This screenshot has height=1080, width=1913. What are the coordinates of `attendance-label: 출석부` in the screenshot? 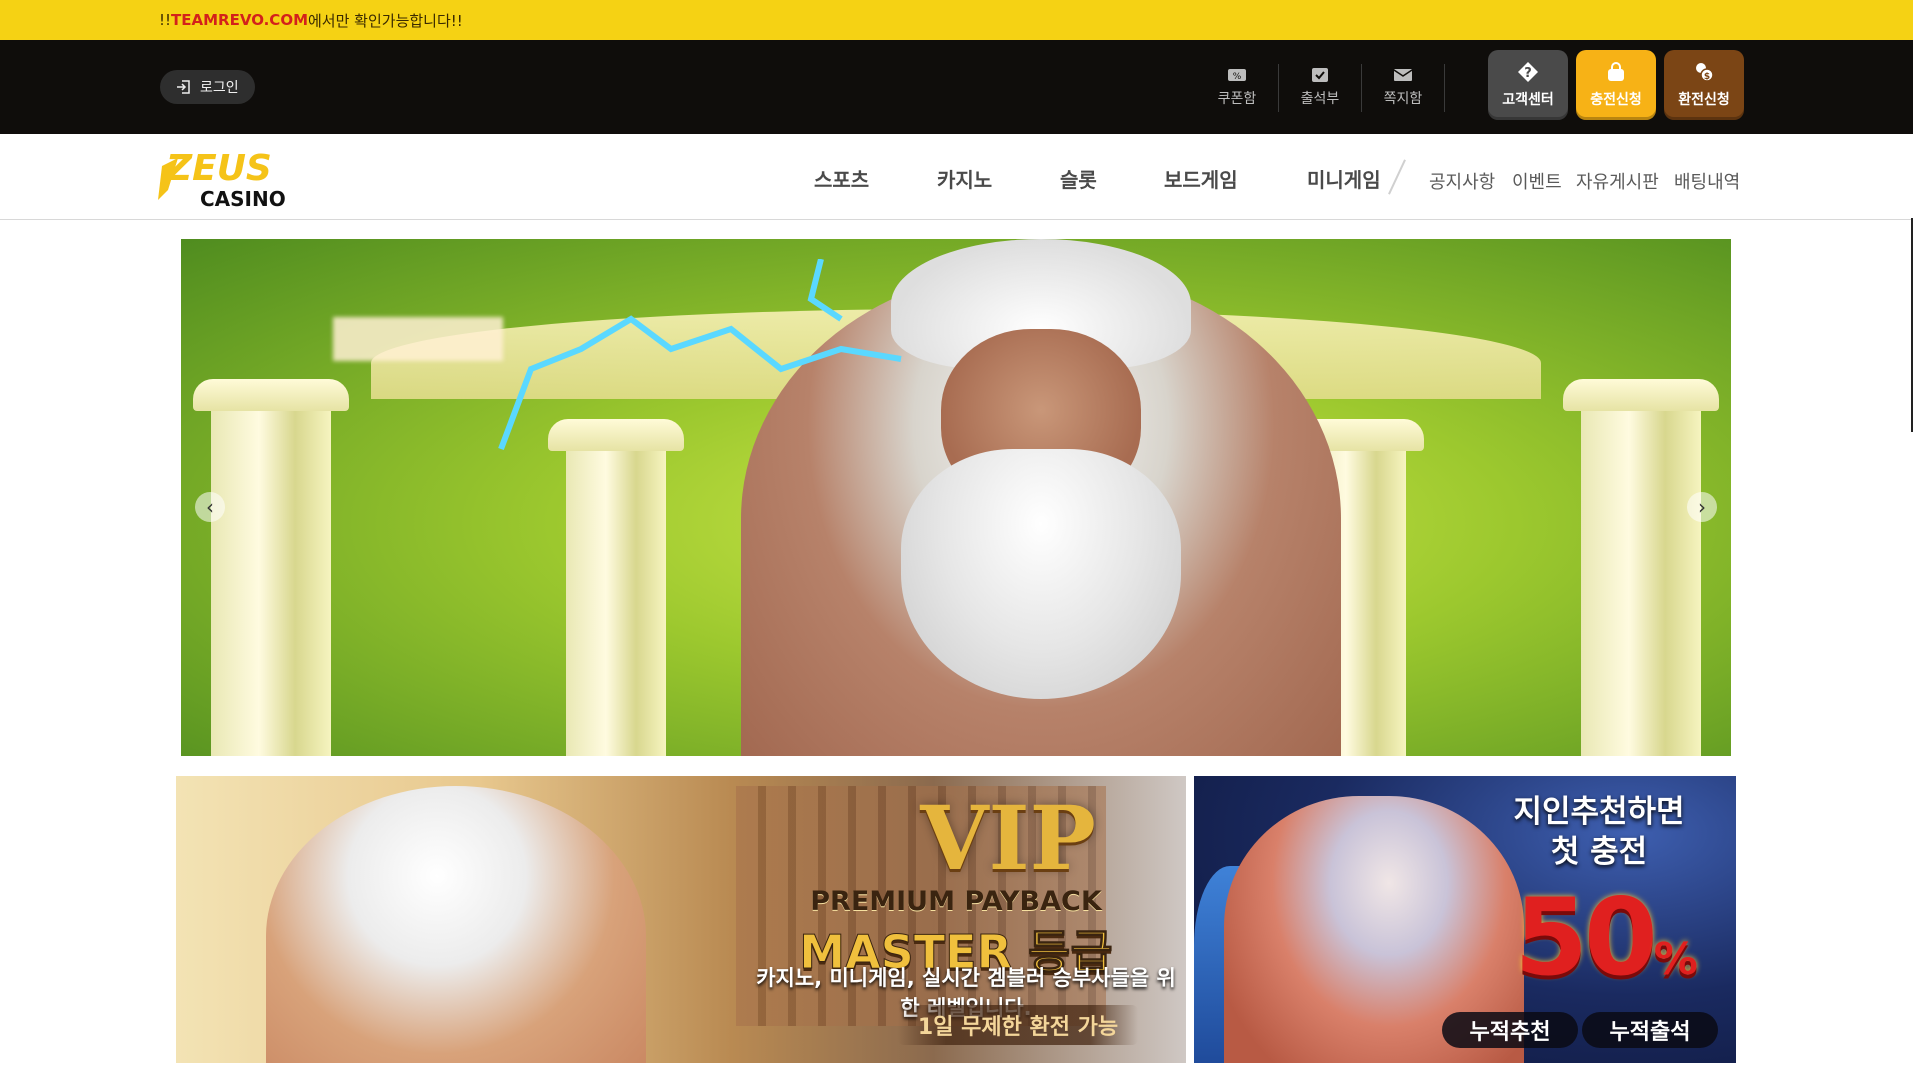 It's located at (1320, 99).